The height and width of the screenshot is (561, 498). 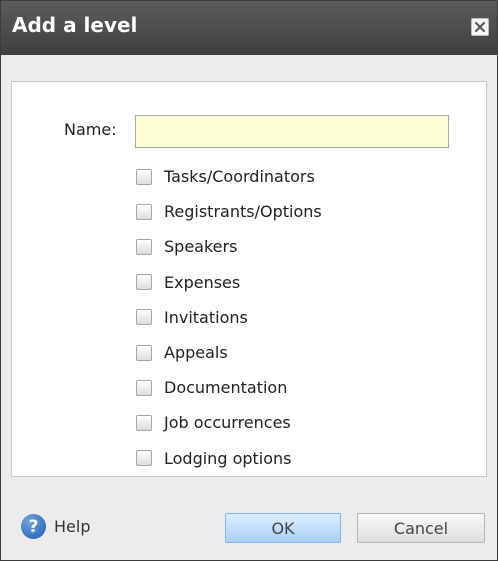 I want to click on option-label: Documentation, so click(x=226, y=388).